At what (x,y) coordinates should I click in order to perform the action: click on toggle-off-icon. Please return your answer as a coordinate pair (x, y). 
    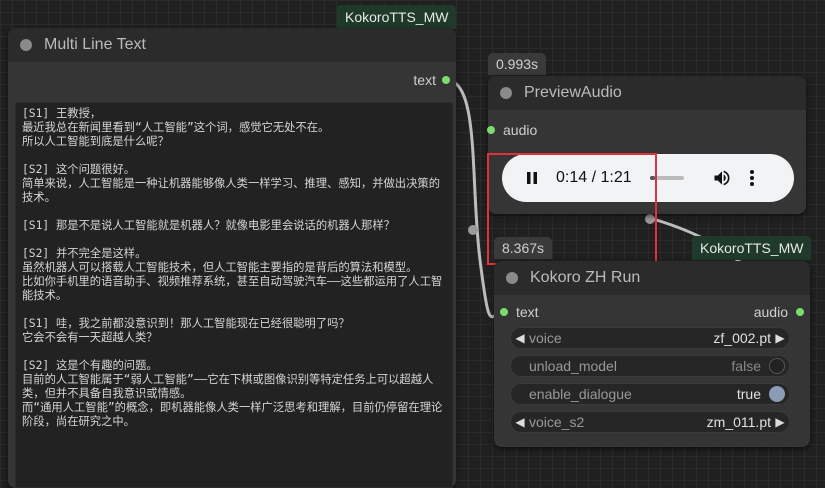
    Looking at the image, I should click on (777, 366).